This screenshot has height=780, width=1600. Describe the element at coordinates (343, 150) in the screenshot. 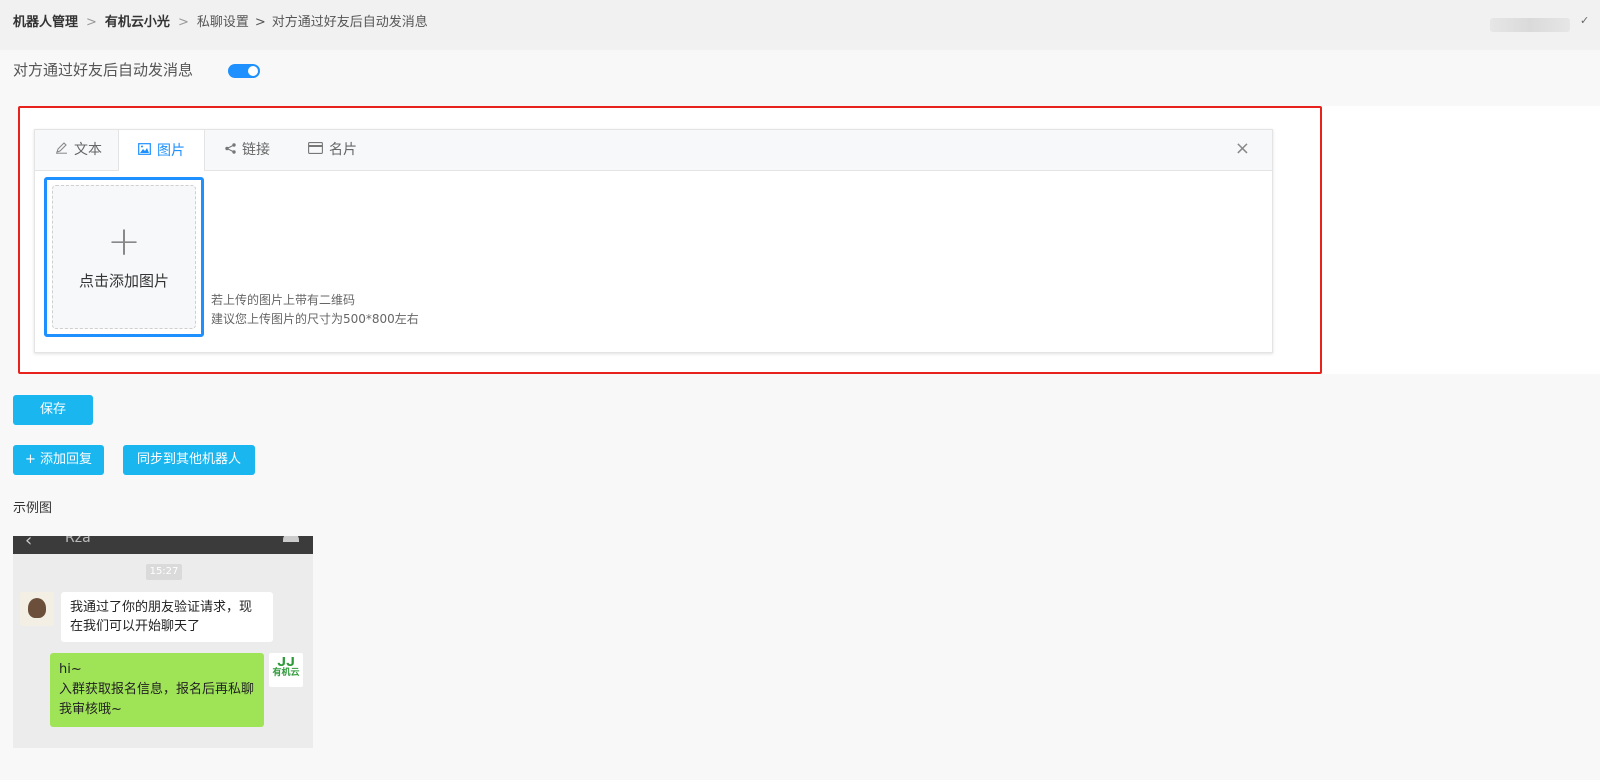

I see `tab-label: 名片` at that location.